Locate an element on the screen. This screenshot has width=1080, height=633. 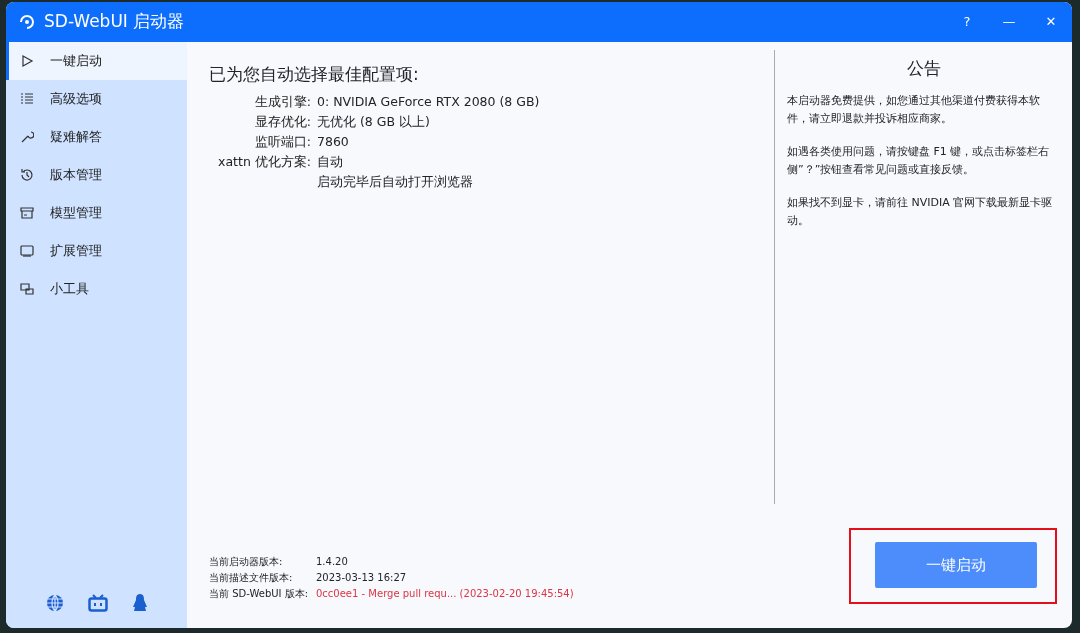
tv-robot-icon is located at coordinates (97, 603).